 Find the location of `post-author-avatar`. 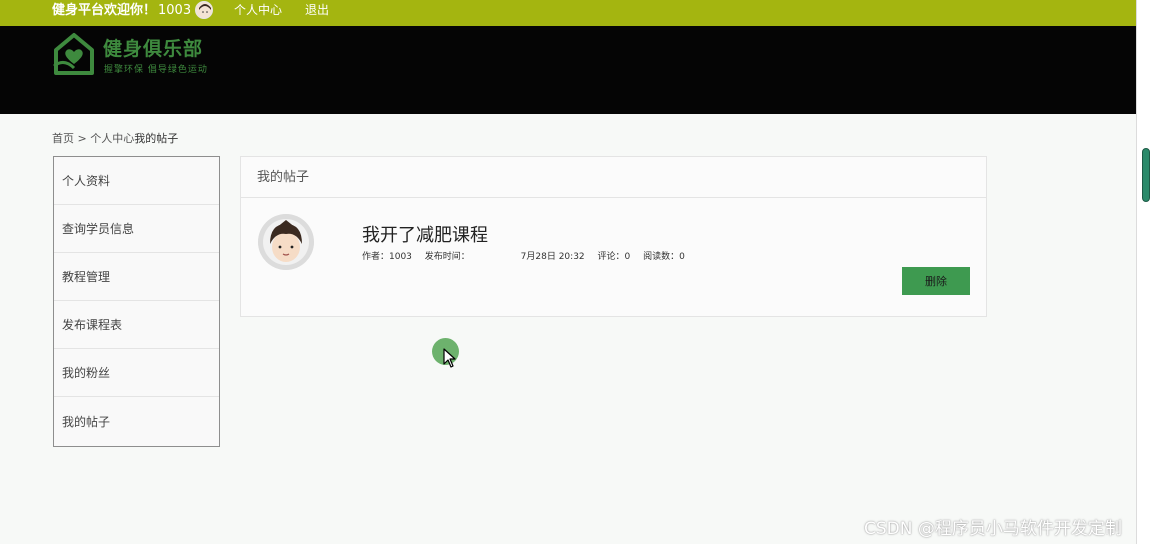

post-author-avatar is located at coordinates (286, 242).